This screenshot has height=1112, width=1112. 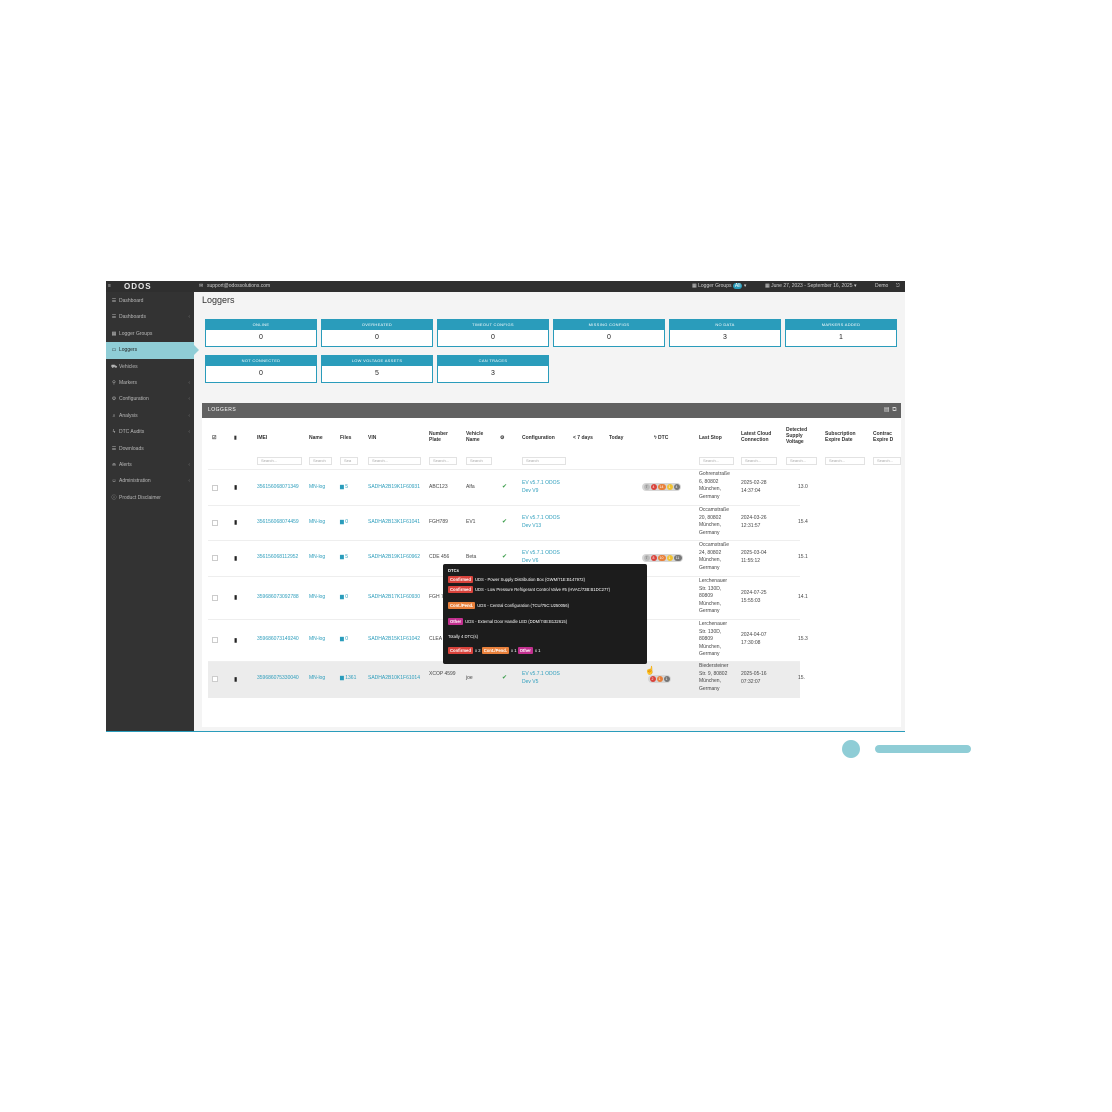 What do you see at coordinates (394, 558) in the screenshot?
I see `vin-link: SADHA2B19K1F60962` at bounding box center [394, 558].